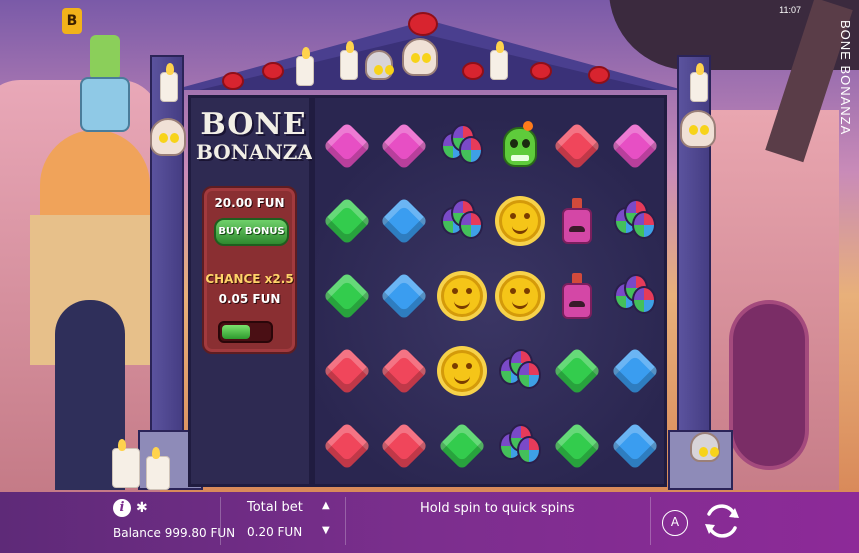 The image size is (859, 553). Describe the element at coordinates (845, 78) in the screenshot. I see `vertical-game-title: BONE BONANZA` at that location.